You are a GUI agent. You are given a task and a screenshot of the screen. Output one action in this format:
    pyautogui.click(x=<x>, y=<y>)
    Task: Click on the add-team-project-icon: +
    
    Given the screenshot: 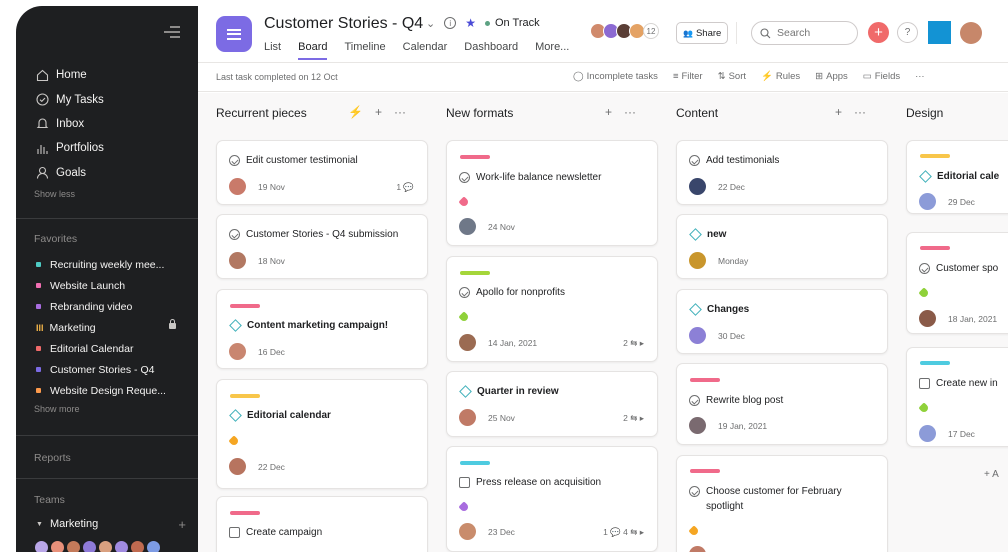 What is the action you would take?
    pyautogui.click(x=182, y=524)
    